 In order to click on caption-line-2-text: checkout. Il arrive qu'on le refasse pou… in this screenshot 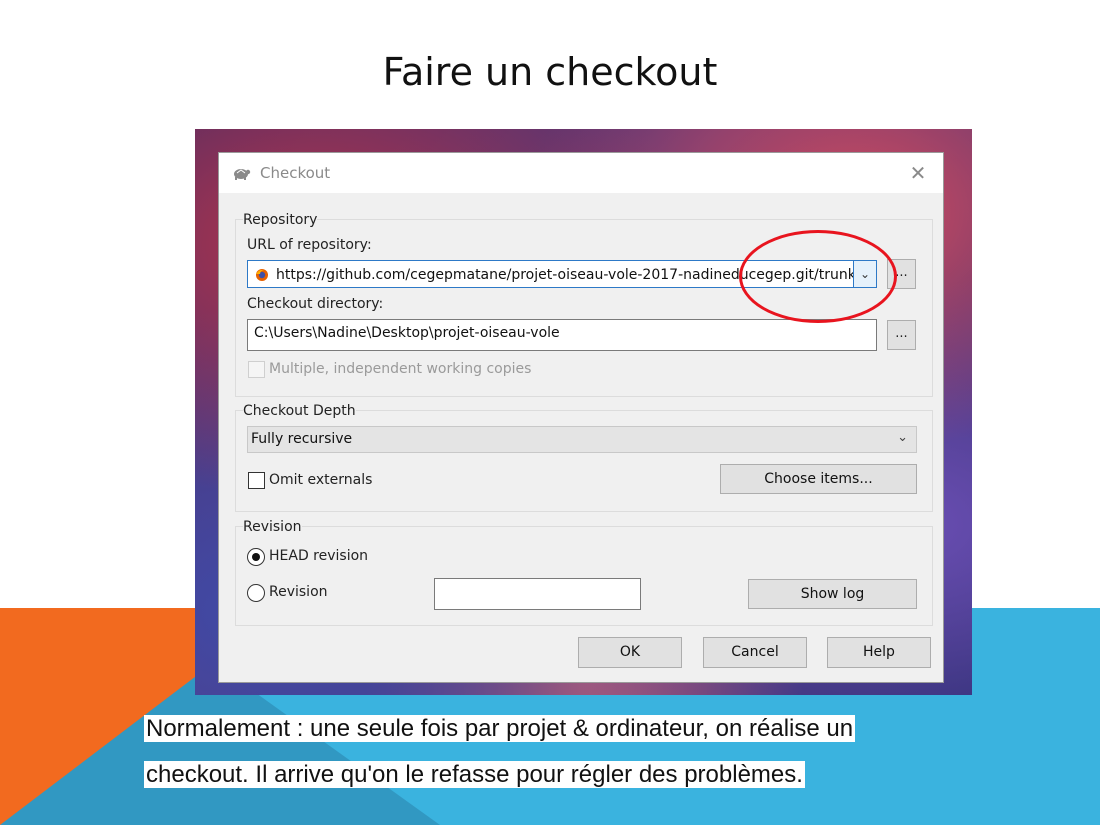, I will do `click(474, 774)`.